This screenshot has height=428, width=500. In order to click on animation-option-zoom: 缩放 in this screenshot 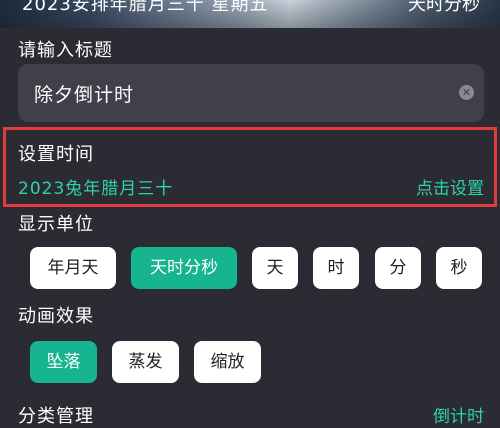, I will do `click(227, 362)`.